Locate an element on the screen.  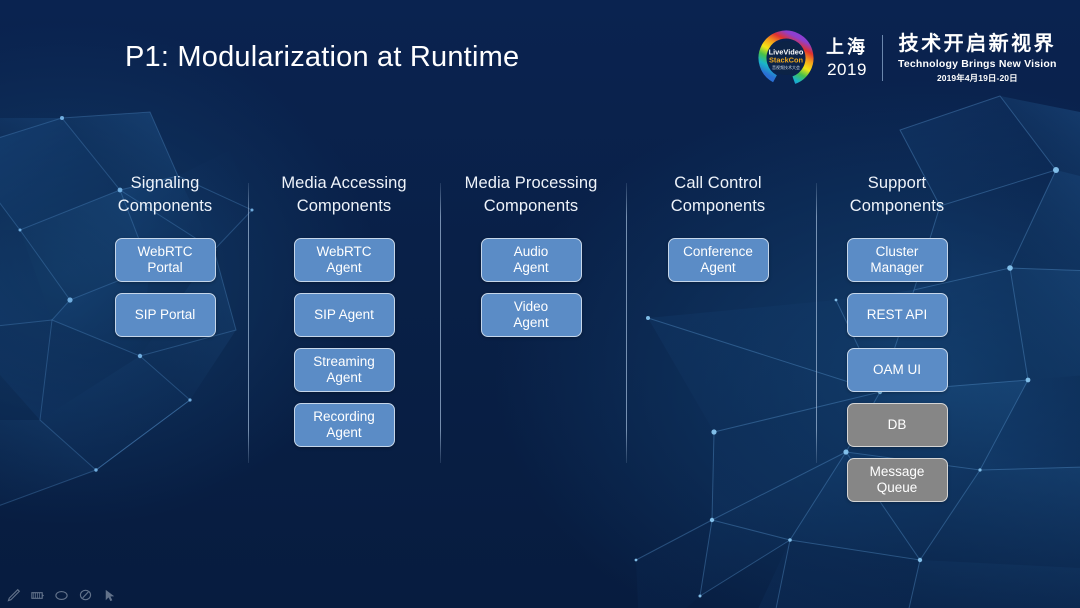
pointer-icon is located at coordinates (109, 595).